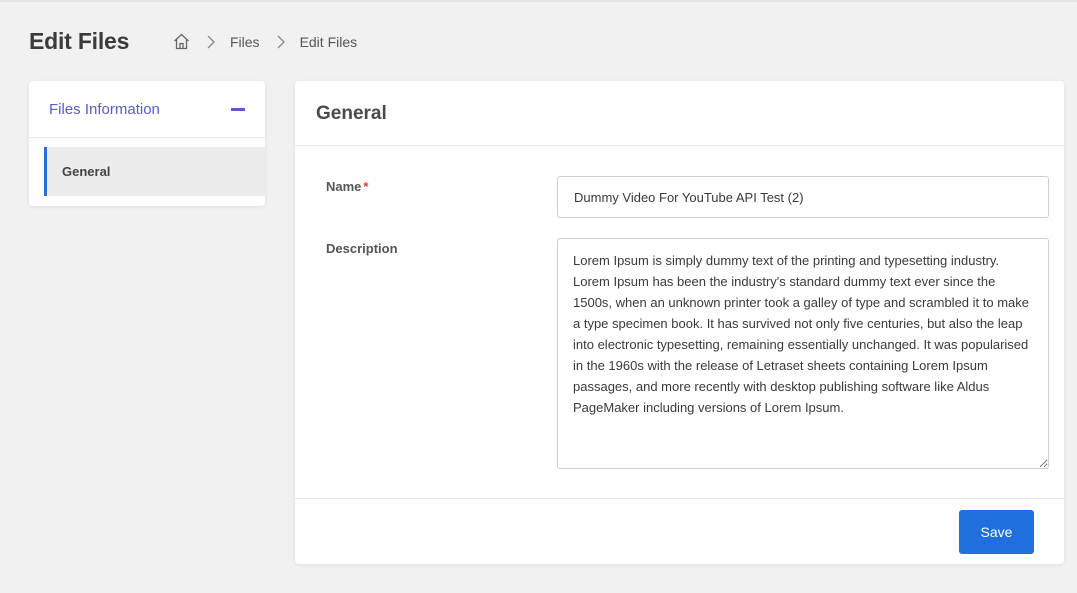 This screenshot has height=593, width=1077. I want to click on section-title: General, so click(351, 113).